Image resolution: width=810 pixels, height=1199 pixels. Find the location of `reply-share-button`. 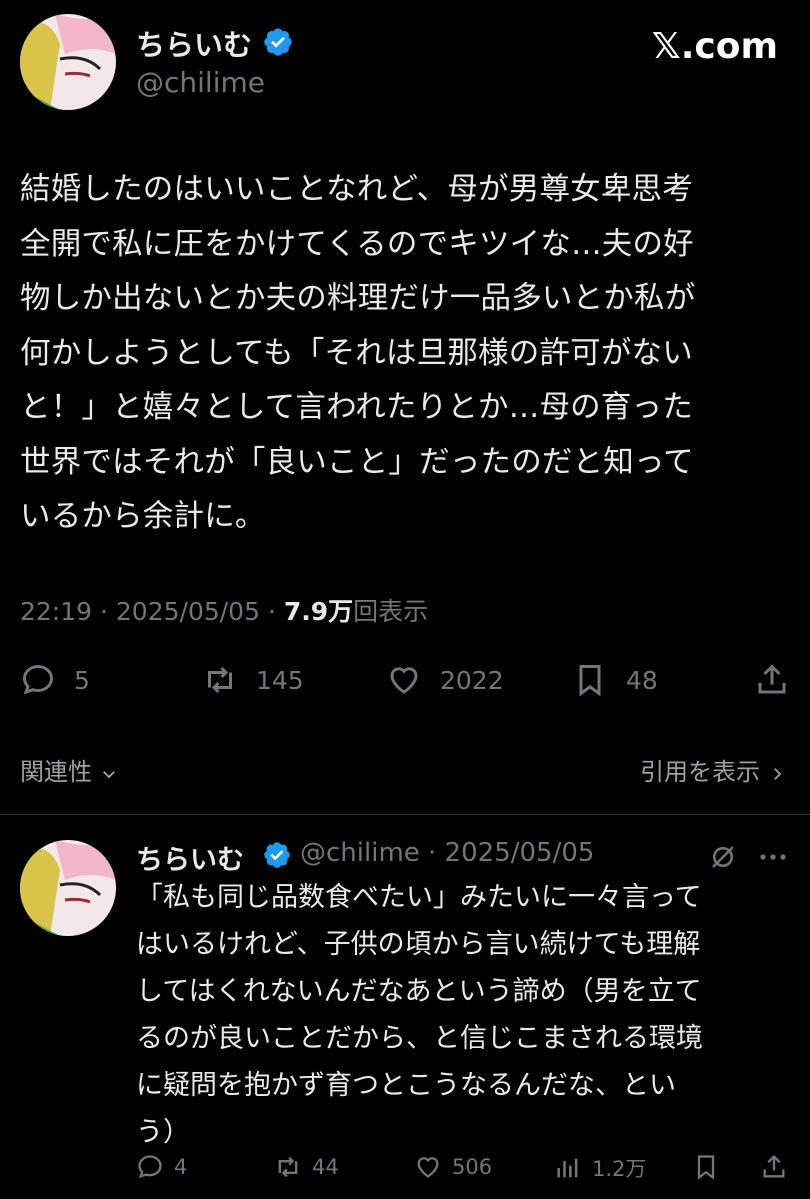

reply-share-button is located at coordinates (774, 1167).